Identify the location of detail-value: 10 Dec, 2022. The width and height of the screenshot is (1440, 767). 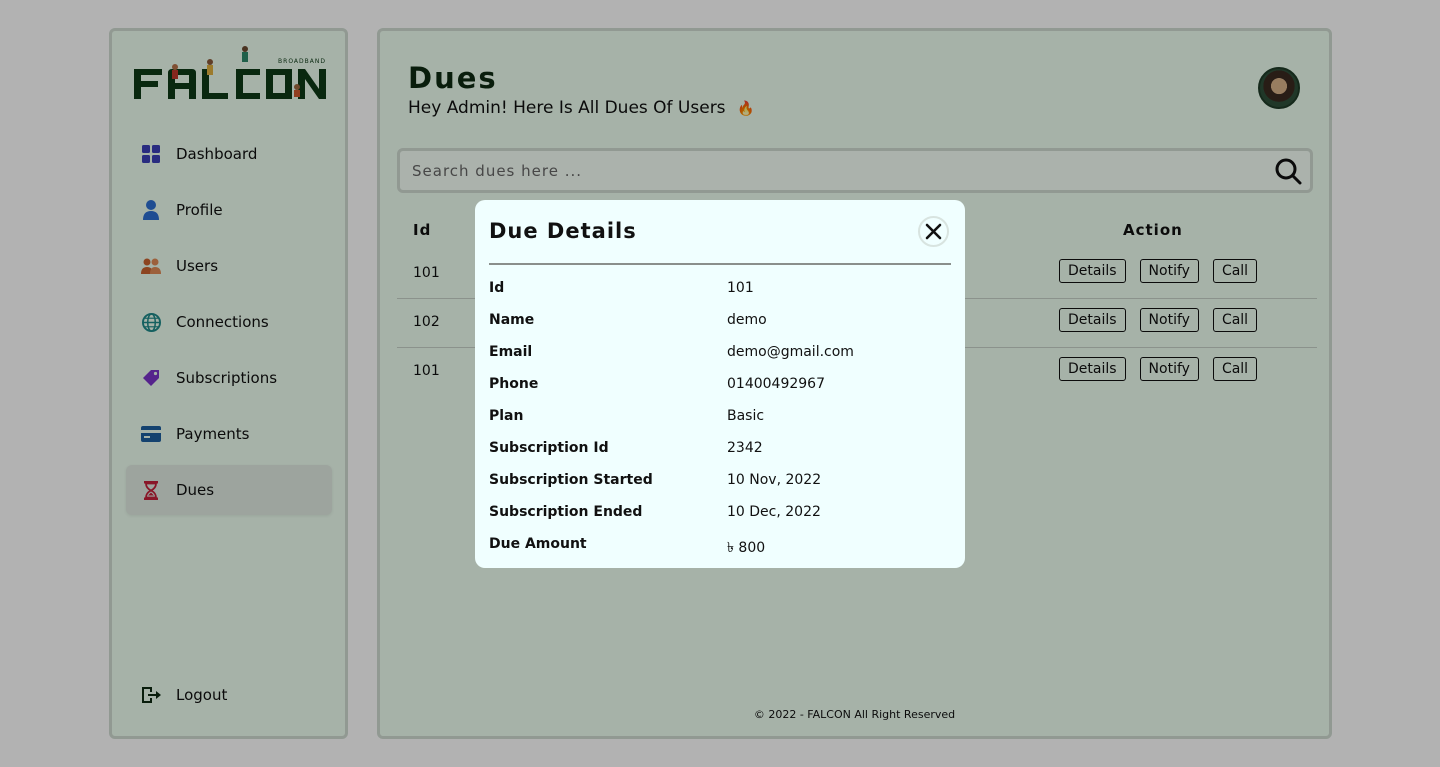
(774, 512).